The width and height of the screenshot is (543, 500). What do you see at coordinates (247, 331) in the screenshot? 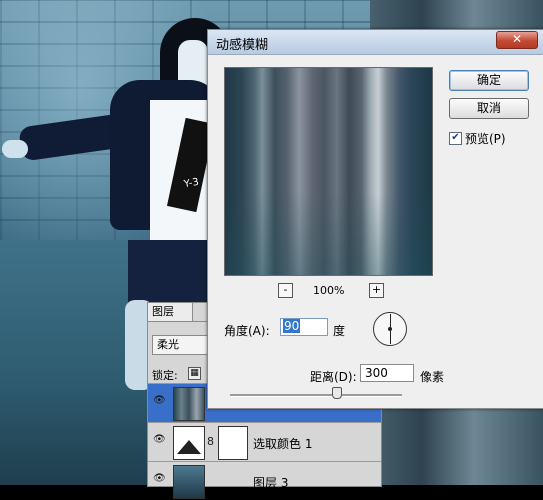
I see `angle-label: 角度(A):` at bounding box center [247, 331].